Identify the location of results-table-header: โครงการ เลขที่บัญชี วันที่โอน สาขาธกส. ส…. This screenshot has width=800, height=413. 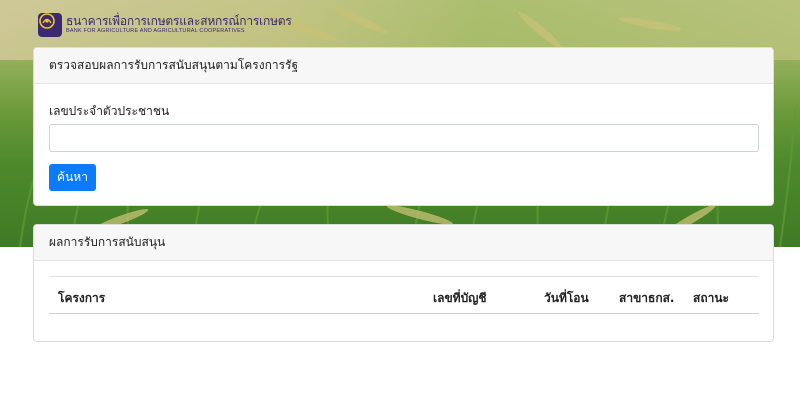
(404, 295).